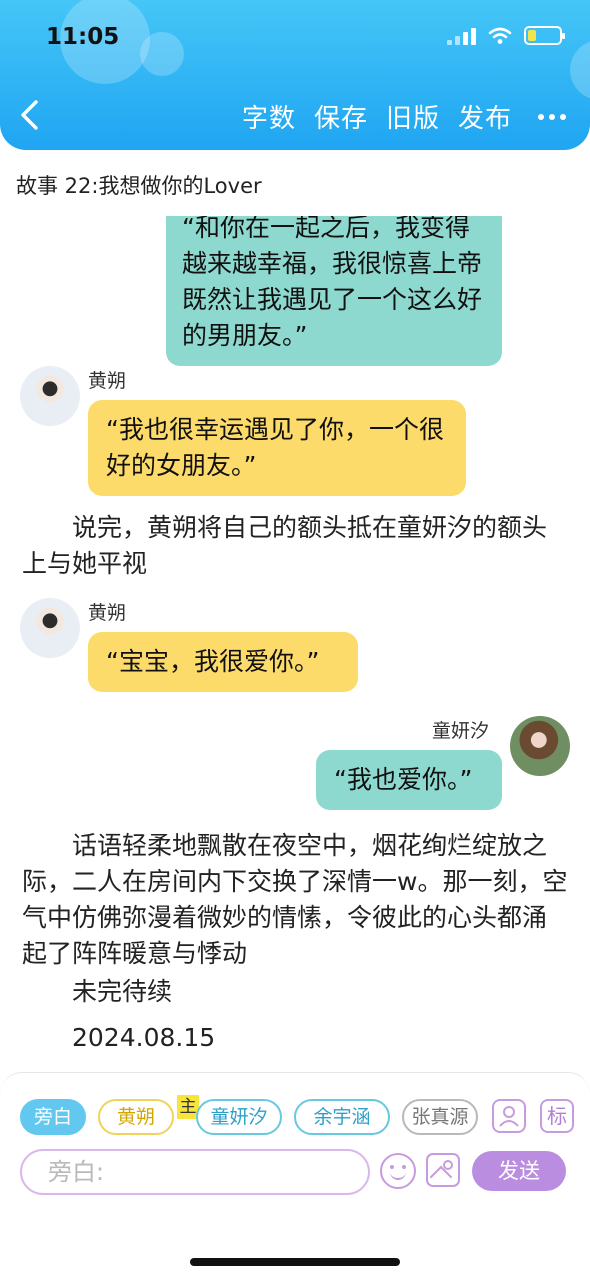 The width and height of the screenshot is (590, 1280). I want to click on publish-button: 发布, so click(485, 116).